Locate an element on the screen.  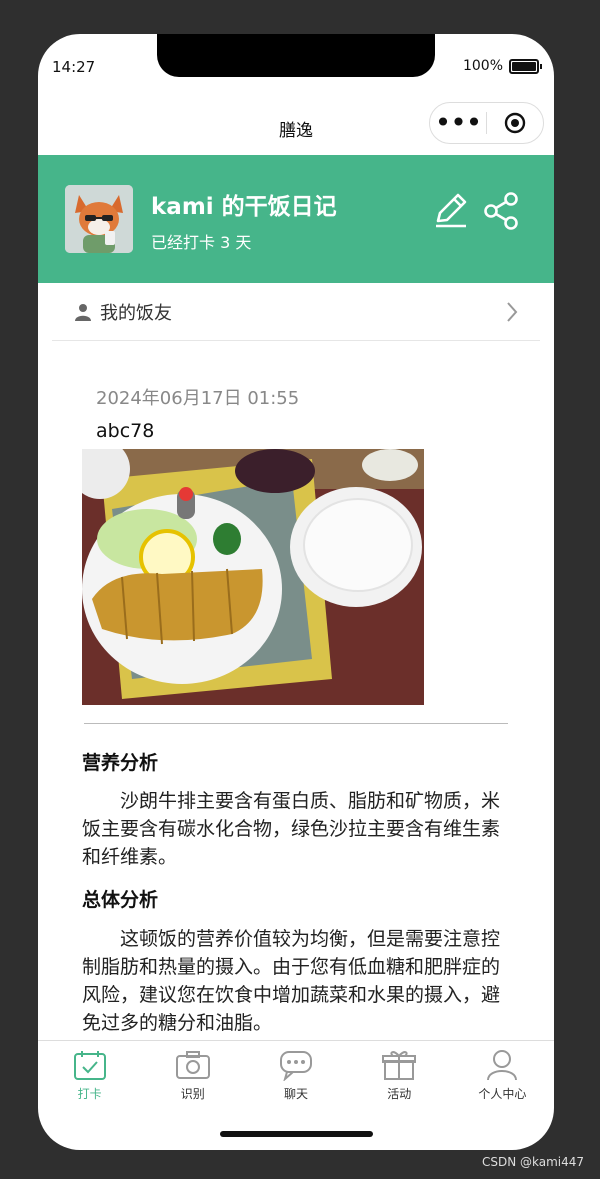
status-time: 14:27 is located at coordinates (74, 67).